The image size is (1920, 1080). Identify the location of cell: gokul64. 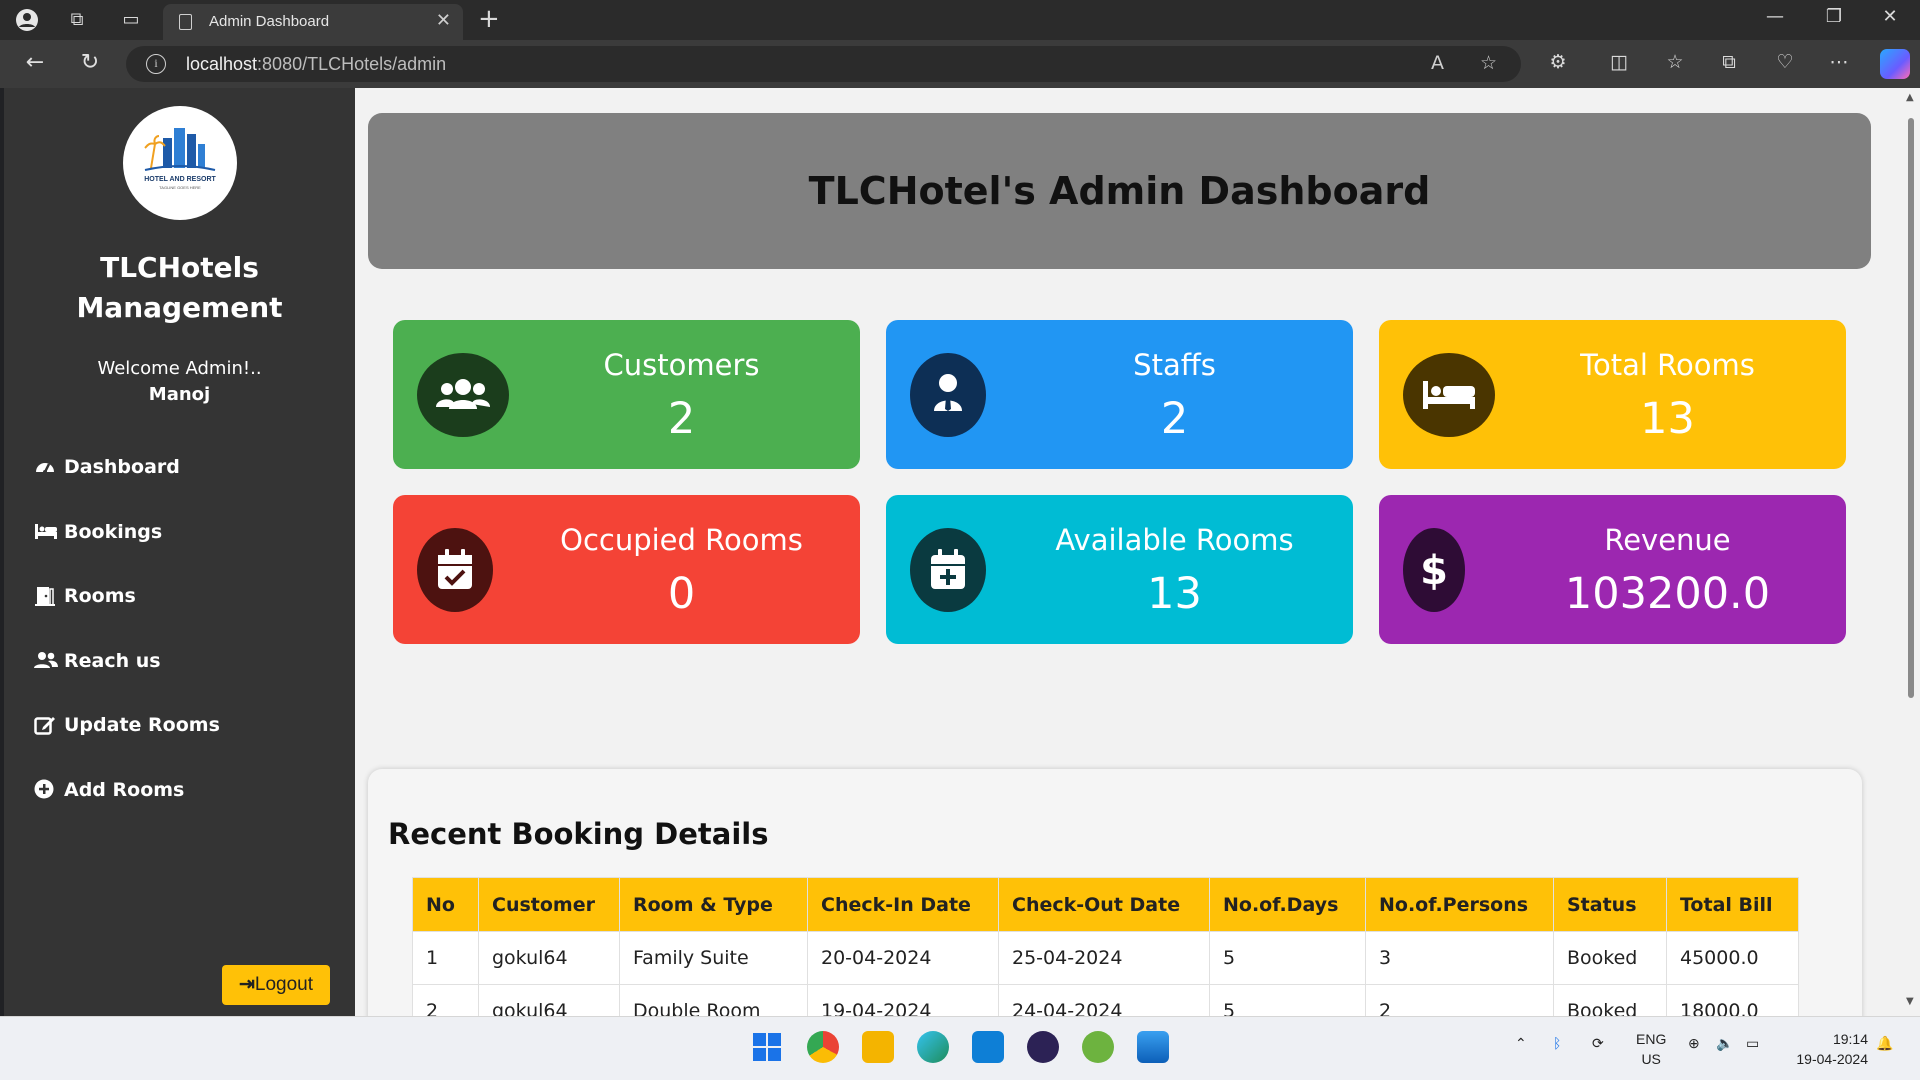
(549, 1000).